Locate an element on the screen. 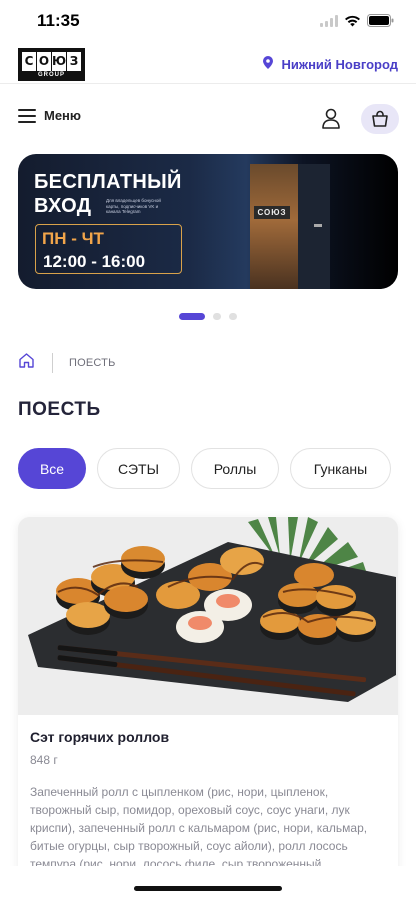 This screenshot has height=900, width=416. home-icon is located at coordinates (26, 363).